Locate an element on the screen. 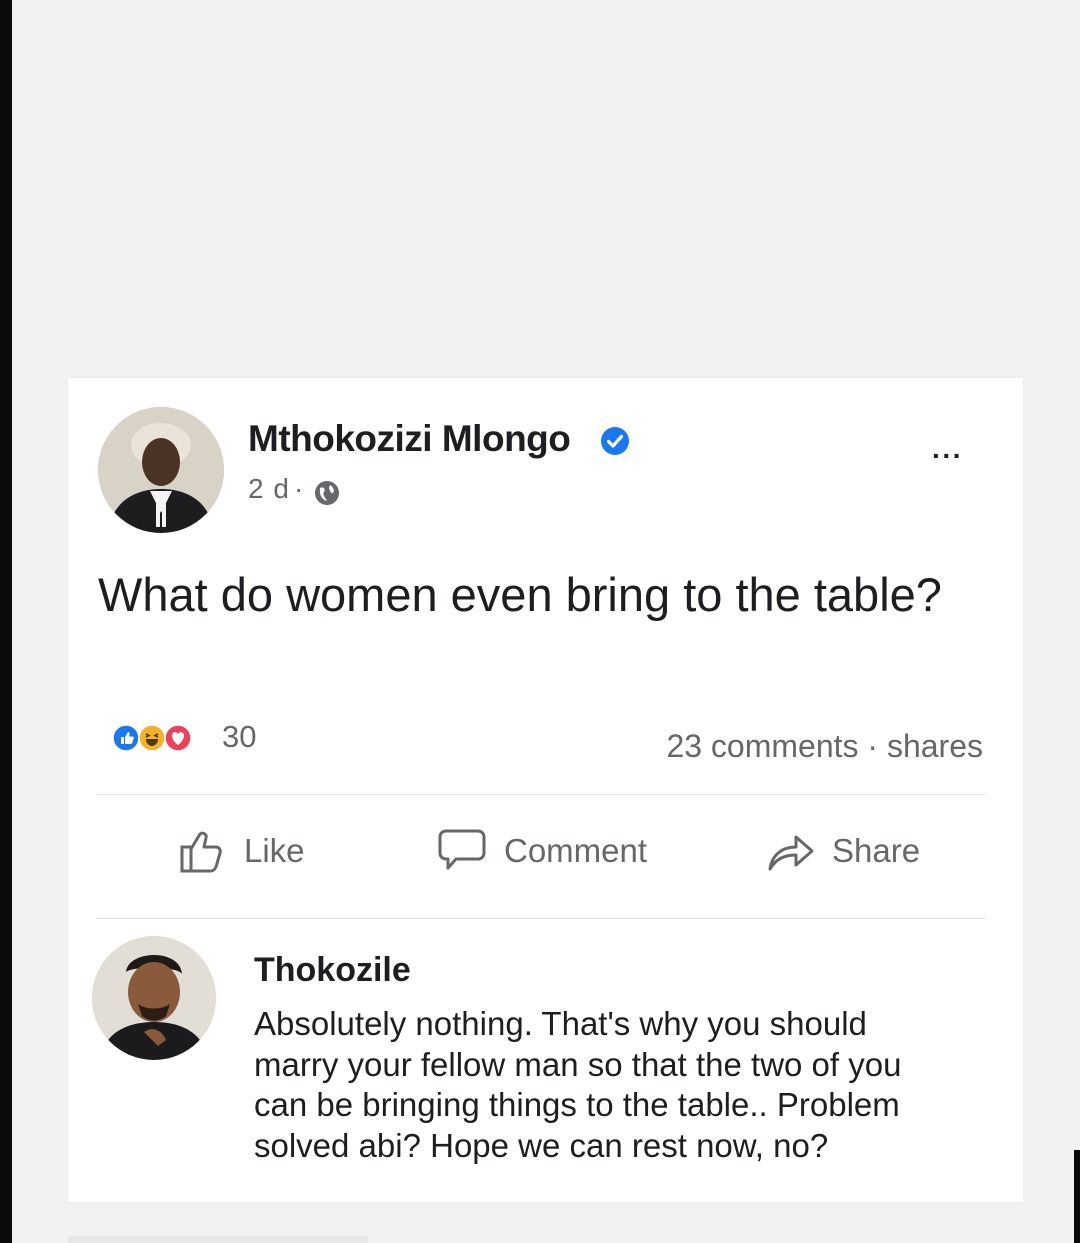 The height and width of the screenshot is (1243, 1080). post-timestamp: 2 d is located at coordinates (269, 489).